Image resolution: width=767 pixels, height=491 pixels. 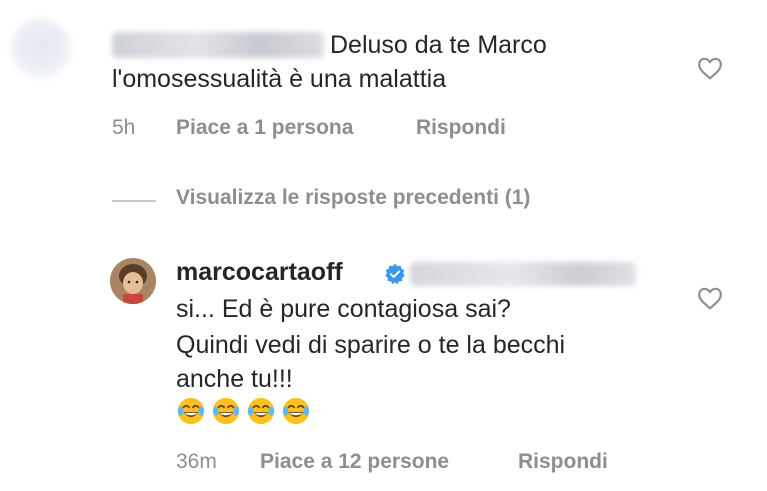 I want to click on reply-text-line2: Quindi vedi di sparire o te la becchi, so click(x=371, y=345).